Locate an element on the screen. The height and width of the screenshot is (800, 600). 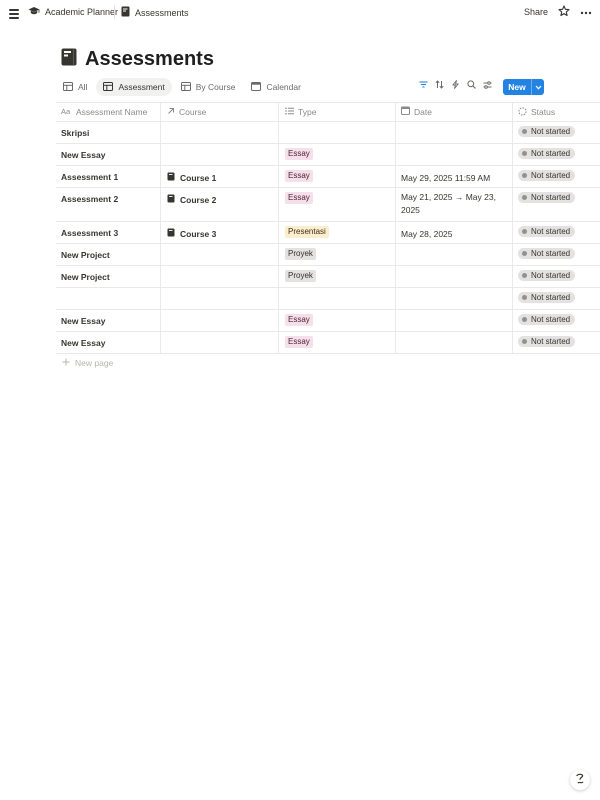
cell-assessment-name: Assessment 2 is located at coordinates (108, 204).